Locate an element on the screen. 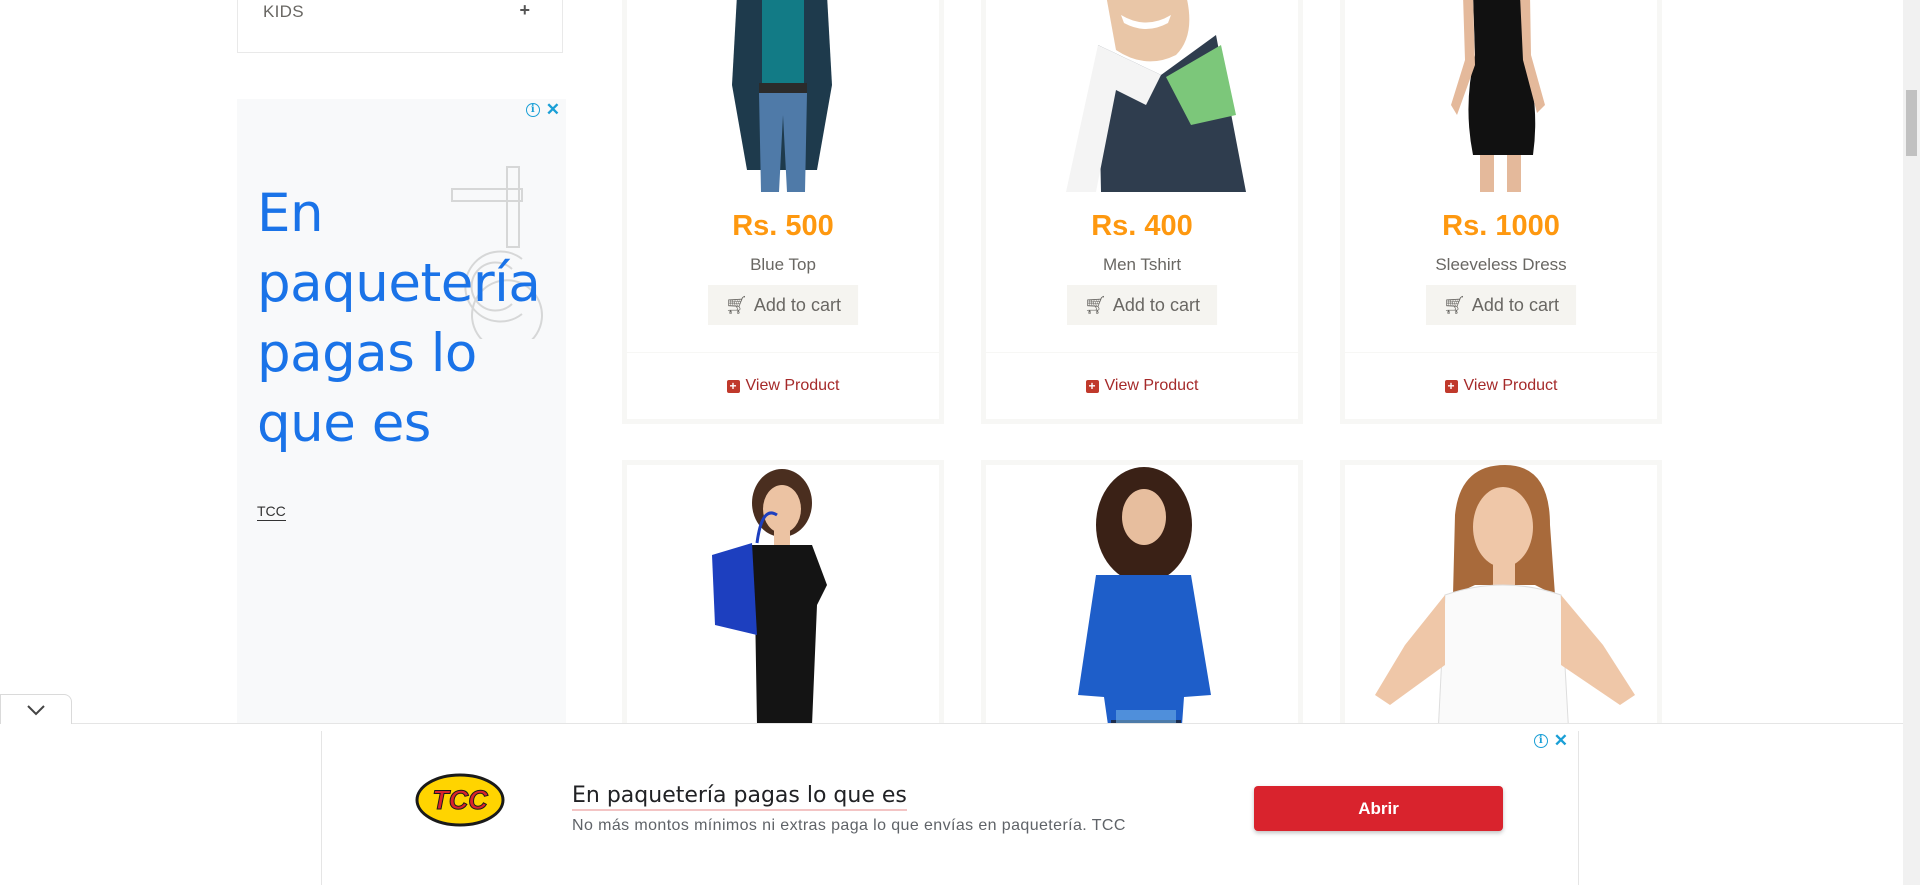 The width and height of the screenshot is (1920, 886). abrir-button: Abrir is located at coordinates (1378, 808).